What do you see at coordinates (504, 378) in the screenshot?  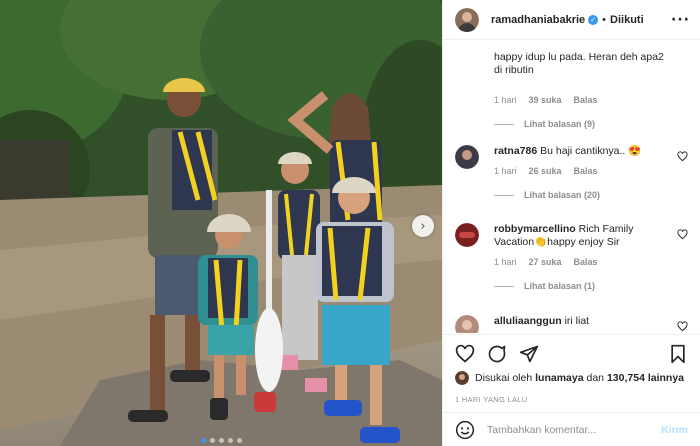 I see `likes-prefix: Disukai oleh` at bounding box center [504, 378].